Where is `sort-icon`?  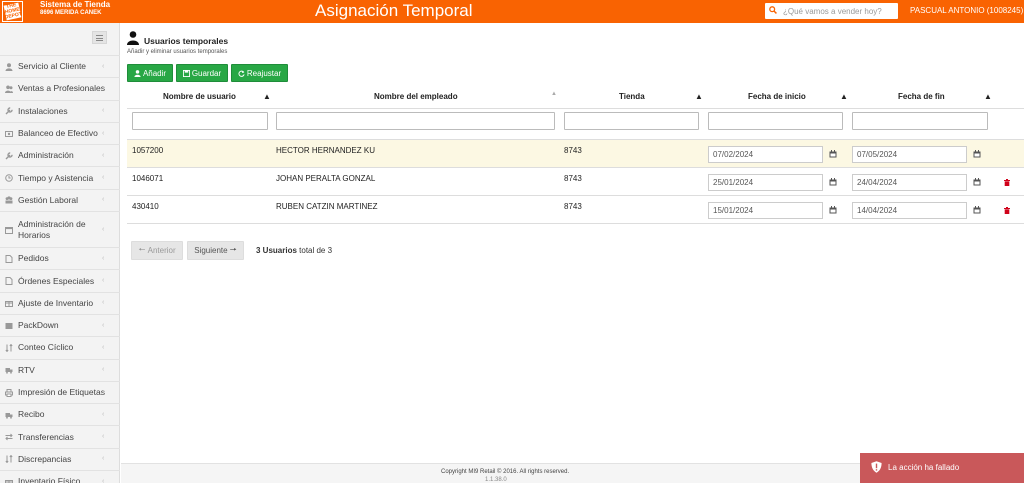 sort-icon is located at coordinates (9, 459).